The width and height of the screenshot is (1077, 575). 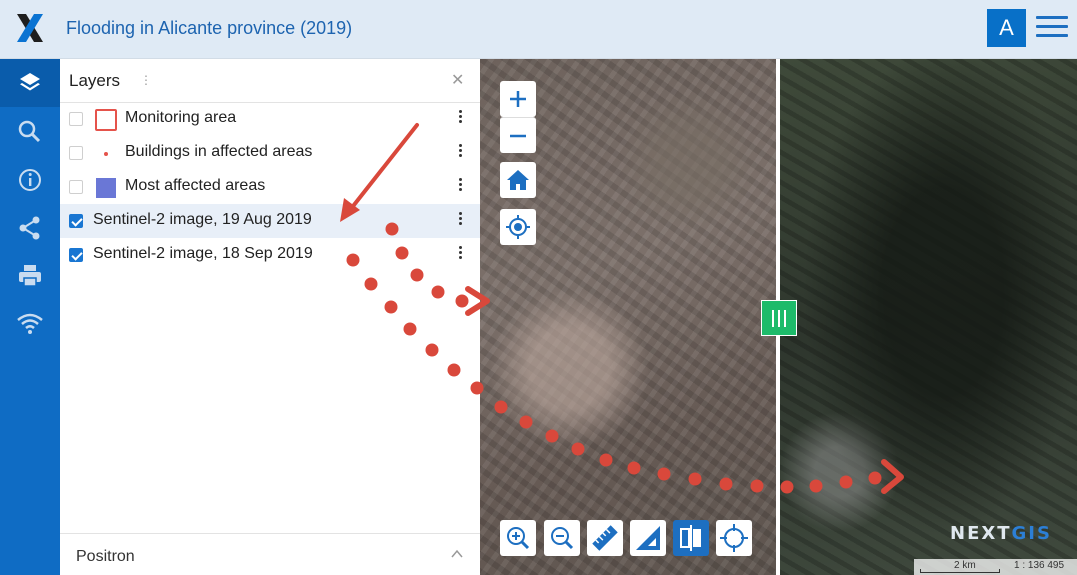 I want to click on rail-item-search, so click(x=30, y=132).